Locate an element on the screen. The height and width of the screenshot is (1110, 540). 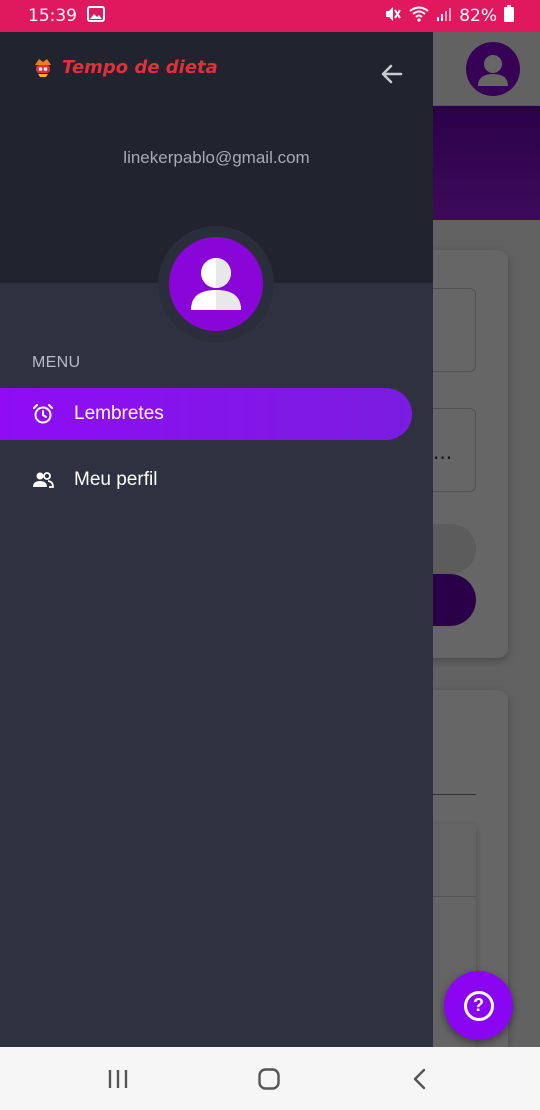
status-bar: 15:39 82% is located at coordinates (270, 16).